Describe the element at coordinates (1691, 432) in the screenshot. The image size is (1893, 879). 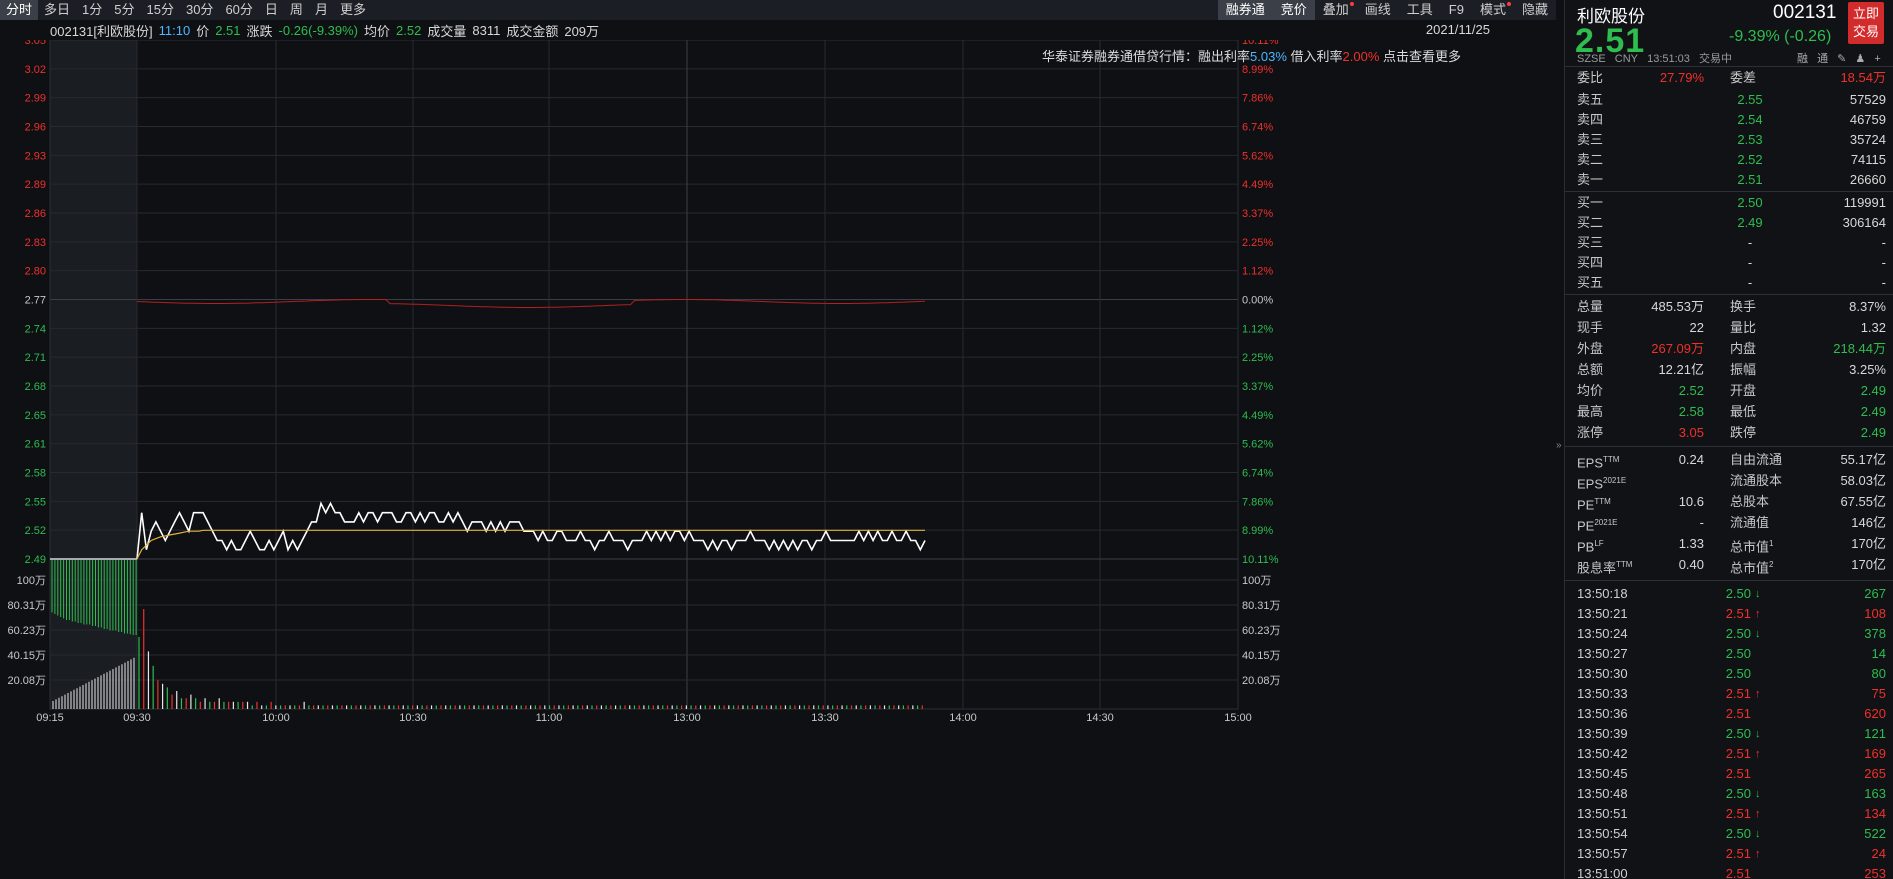
I see `stat-value: 3.05` at that location.